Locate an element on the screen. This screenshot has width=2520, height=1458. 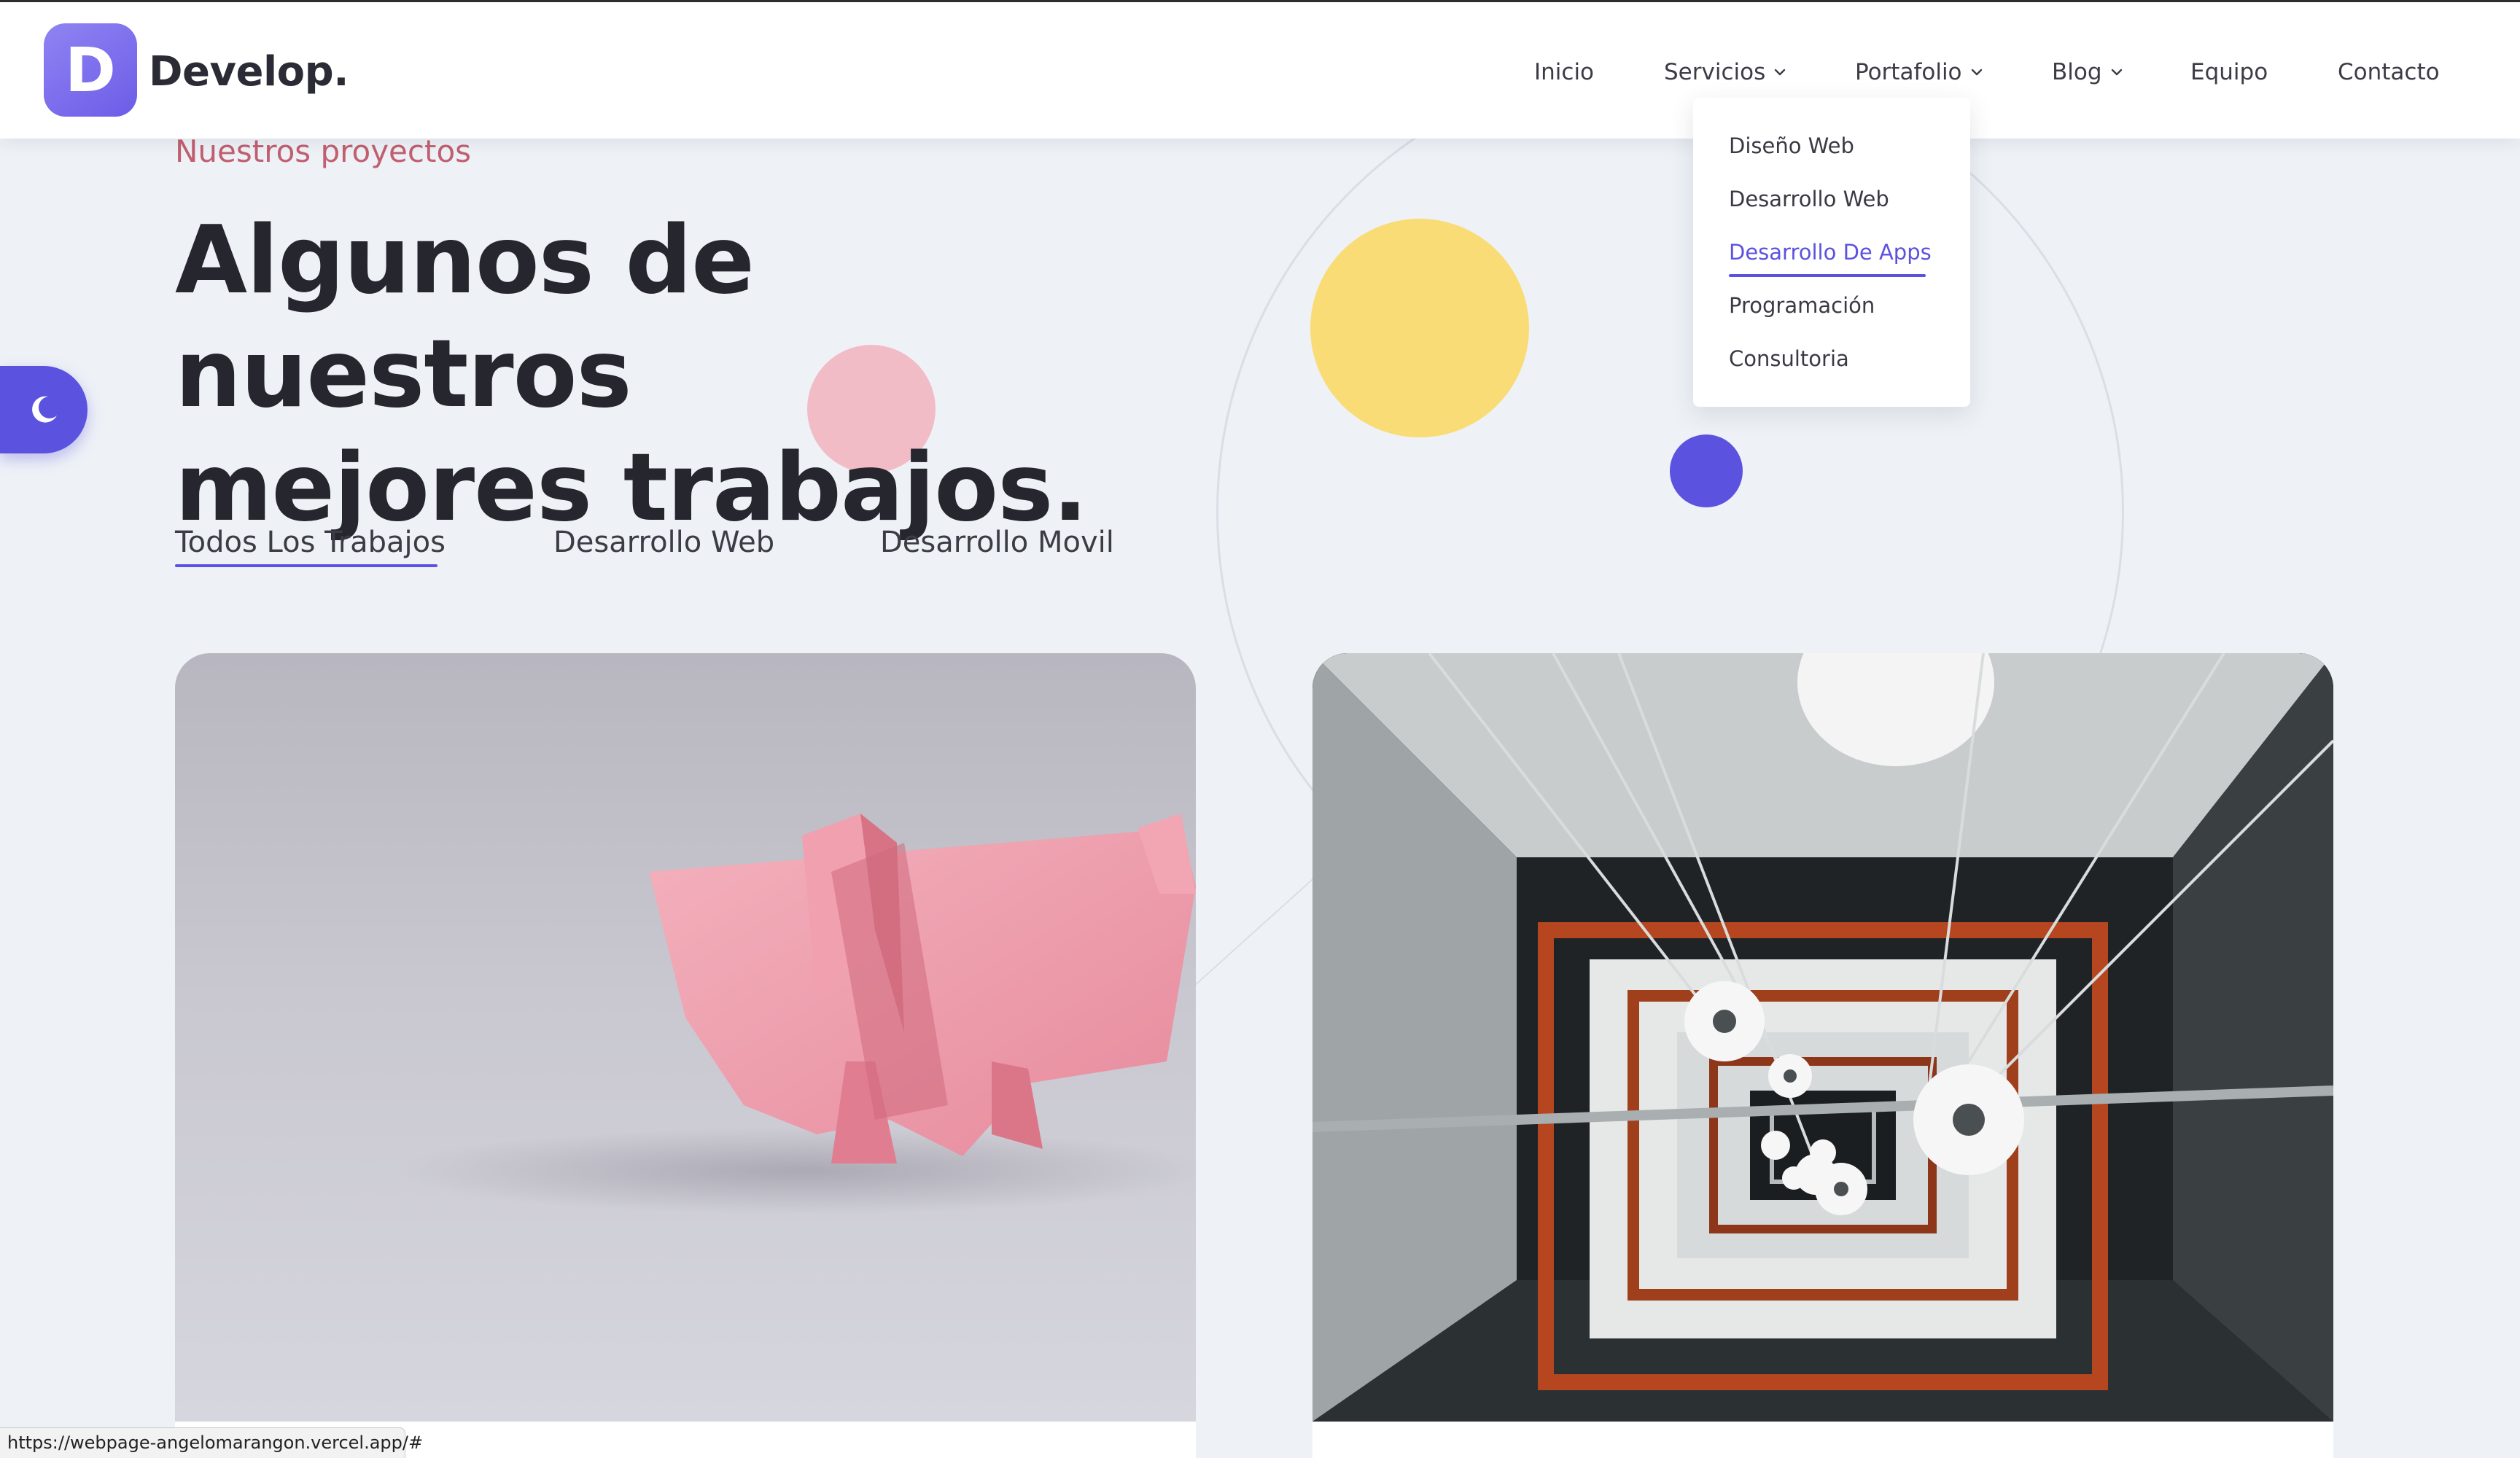
theme-toggle-button is located at coordinates (44, 409).